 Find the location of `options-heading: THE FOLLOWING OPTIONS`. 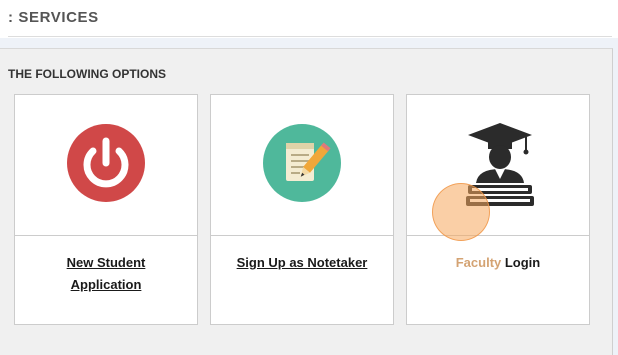

options-heading: THE FOLLOWING OPTIONS is located at coordinates (87, 74).